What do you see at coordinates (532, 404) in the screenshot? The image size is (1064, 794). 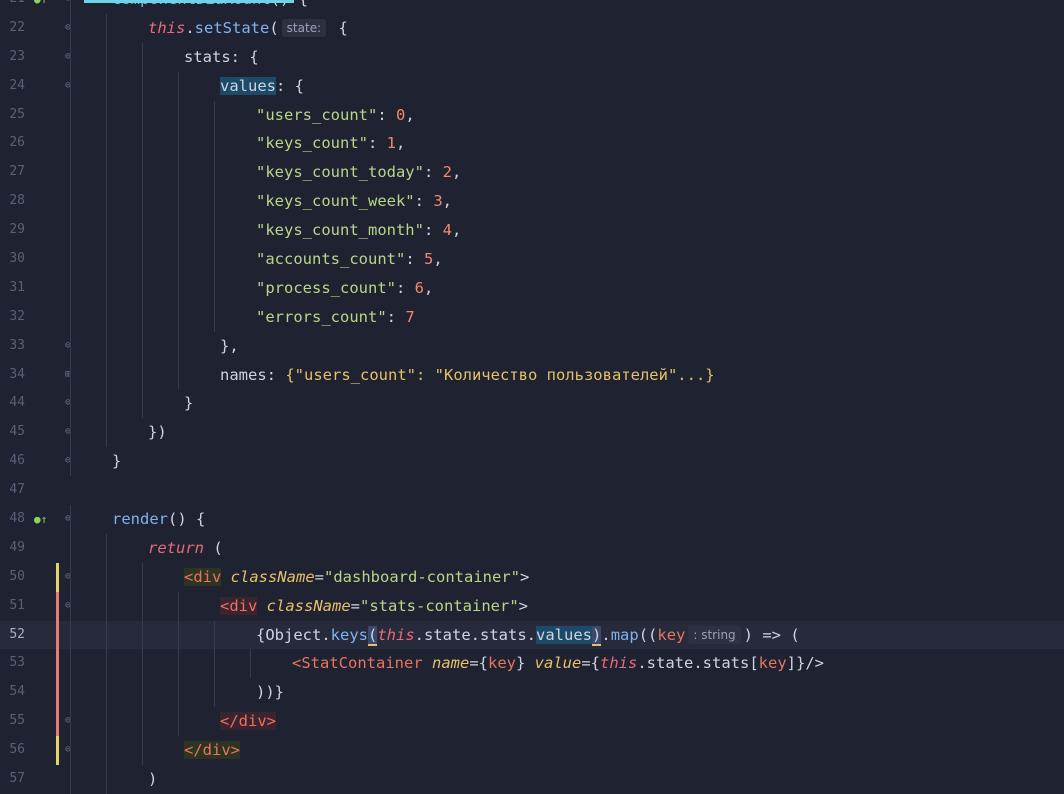 I see `code-line: 44 ⊖}` at bounding box center [532, 404].